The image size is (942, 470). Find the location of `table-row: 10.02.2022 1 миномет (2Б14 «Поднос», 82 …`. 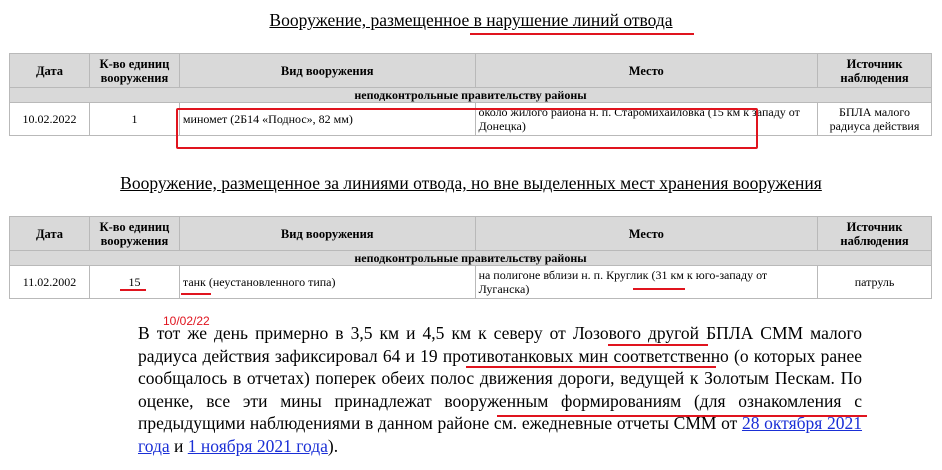

table-row: 10.02.2022 1 миномет (2Б14 «Поднос», 82 … is located at coordinates (470, 119).